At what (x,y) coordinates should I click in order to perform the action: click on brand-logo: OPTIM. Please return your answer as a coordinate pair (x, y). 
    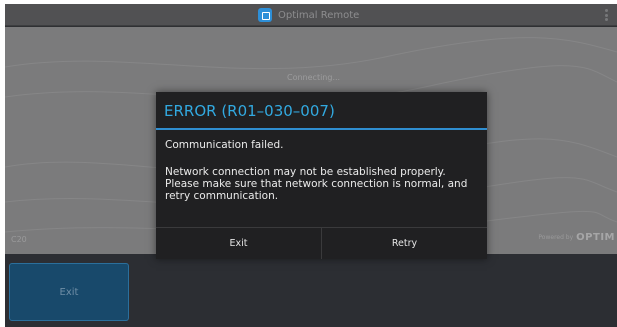
    Looking at the image, I should click on (595, 237).